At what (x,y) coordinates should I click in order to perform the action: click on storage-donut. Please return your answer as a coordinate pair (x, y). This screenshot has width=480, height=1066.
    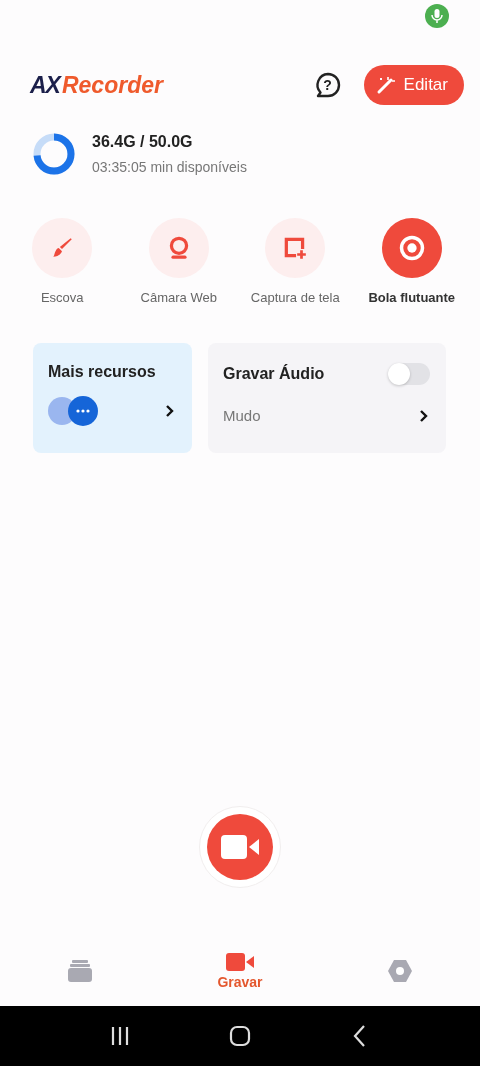
    Looking at the image, I should click on (54, 154).